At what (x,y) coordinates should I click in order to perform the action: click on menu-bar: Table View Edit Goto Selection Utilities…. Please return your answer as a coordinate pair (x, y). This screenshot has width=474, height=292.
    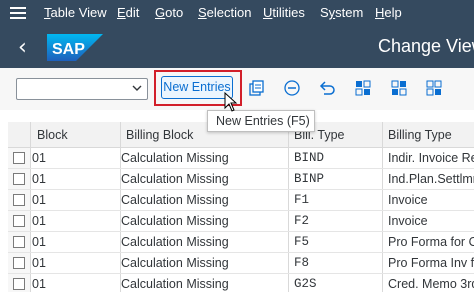
    Looking at the image, I should click on (237, 13).